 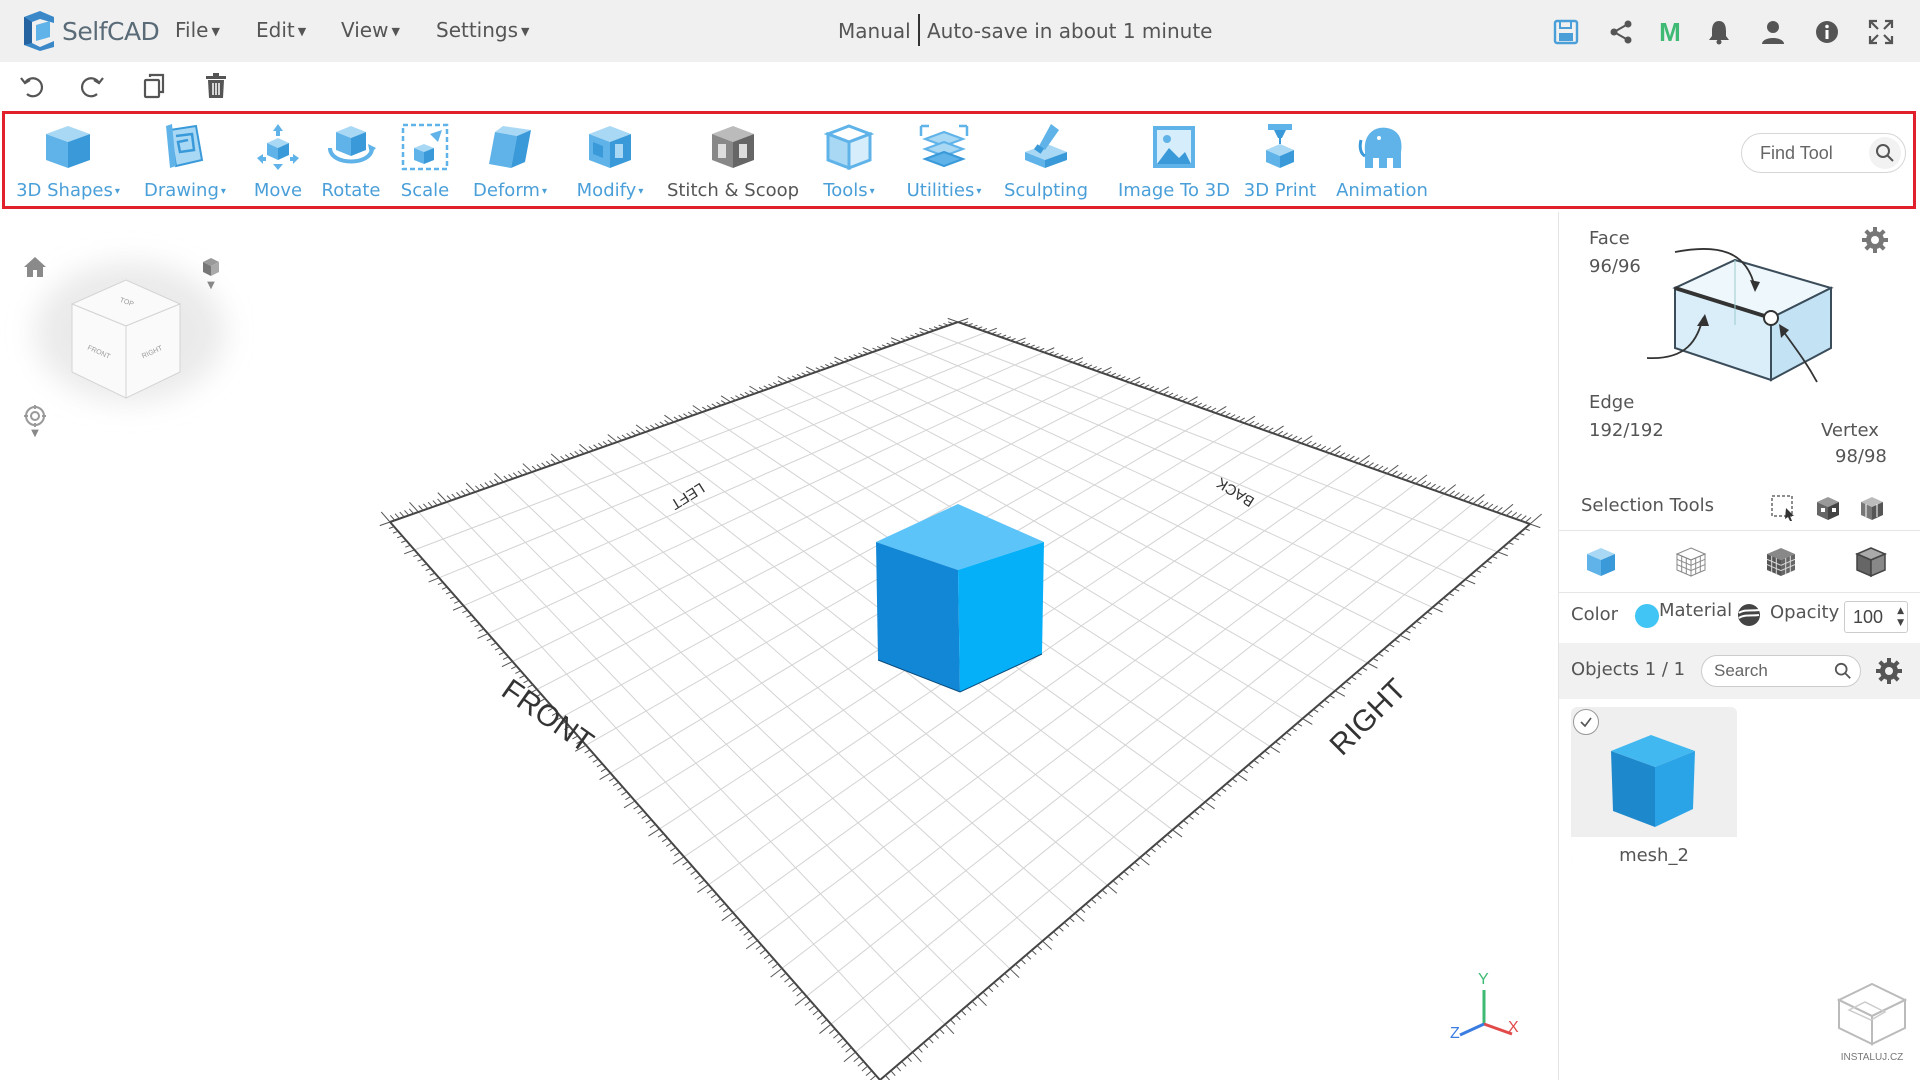 What do you see at coordinates (1861, 456) in the screenshot?
I see `vertex-count: 98/98` at bounding box center [1861, 456].